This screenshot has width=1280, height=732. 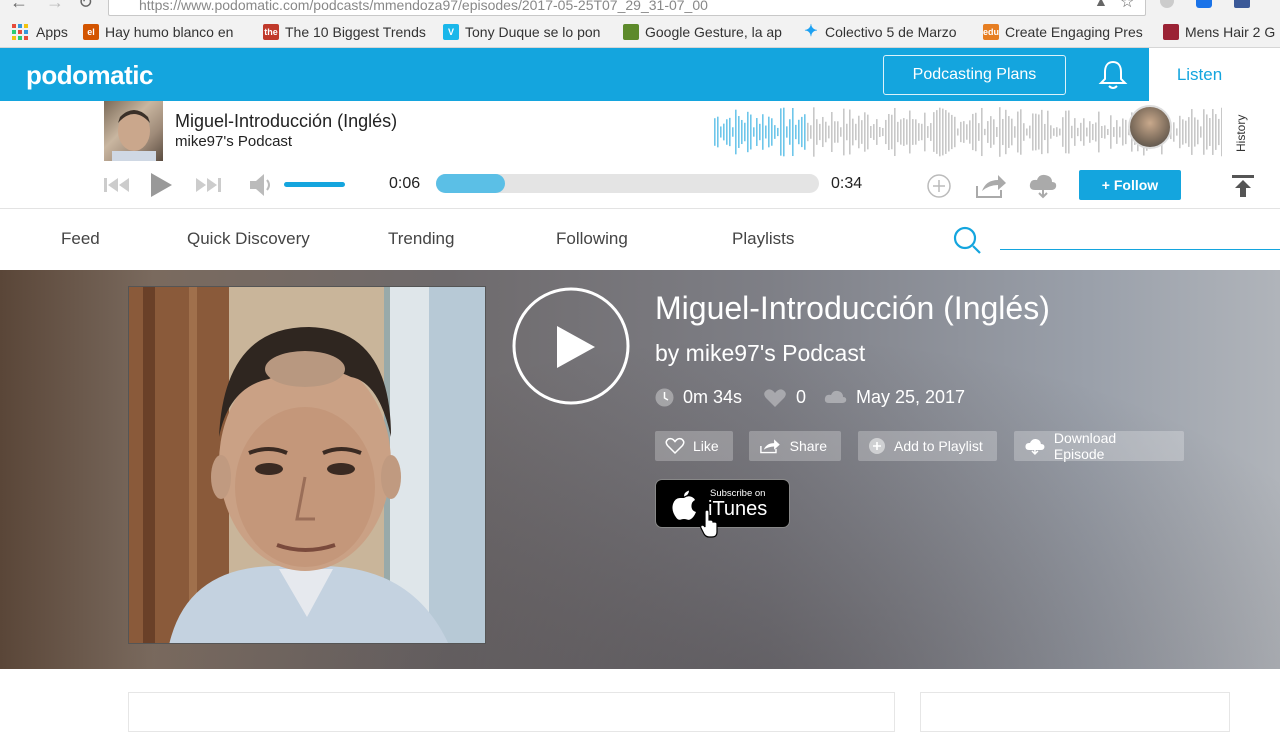 What do you see at coordinates (1214, 74) in the screenshot?
I see `listen-tab: Listen` at bounding box center [1214, 74].